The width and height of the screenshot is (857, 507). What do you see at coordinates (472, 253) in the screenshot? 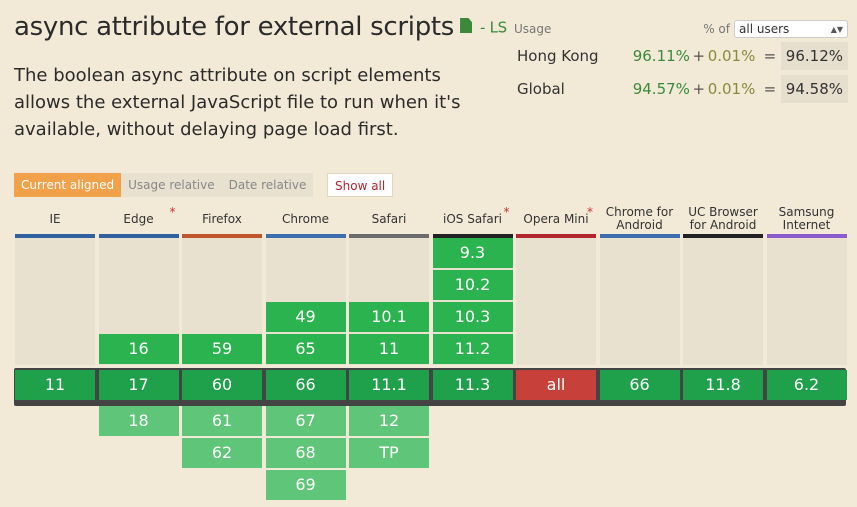
I see `version-cell-supported: 9.3` at bounding box center [472, 253].